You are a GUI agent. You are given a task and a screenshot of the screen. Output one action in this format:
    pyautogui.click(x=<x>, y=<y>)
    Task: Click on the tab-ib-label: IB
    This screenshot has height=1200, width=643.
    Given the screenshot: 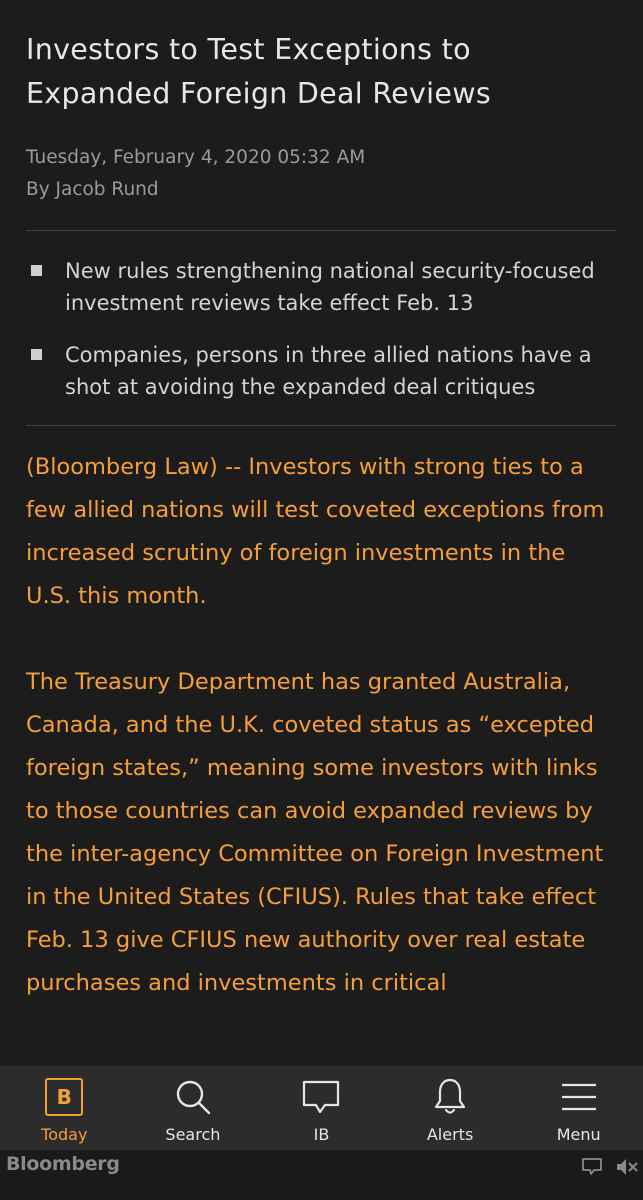 What is the action you would take?
    pyautogui.click(x=321, y=1134)
    